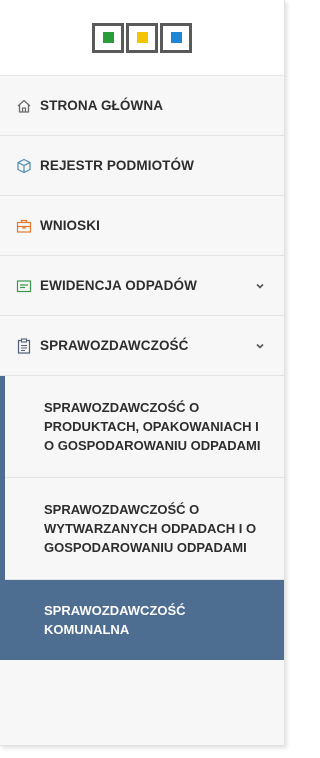  Describe the element at coordinates (108, 37) in the screenshot. I see `logo-box-green` at that location.